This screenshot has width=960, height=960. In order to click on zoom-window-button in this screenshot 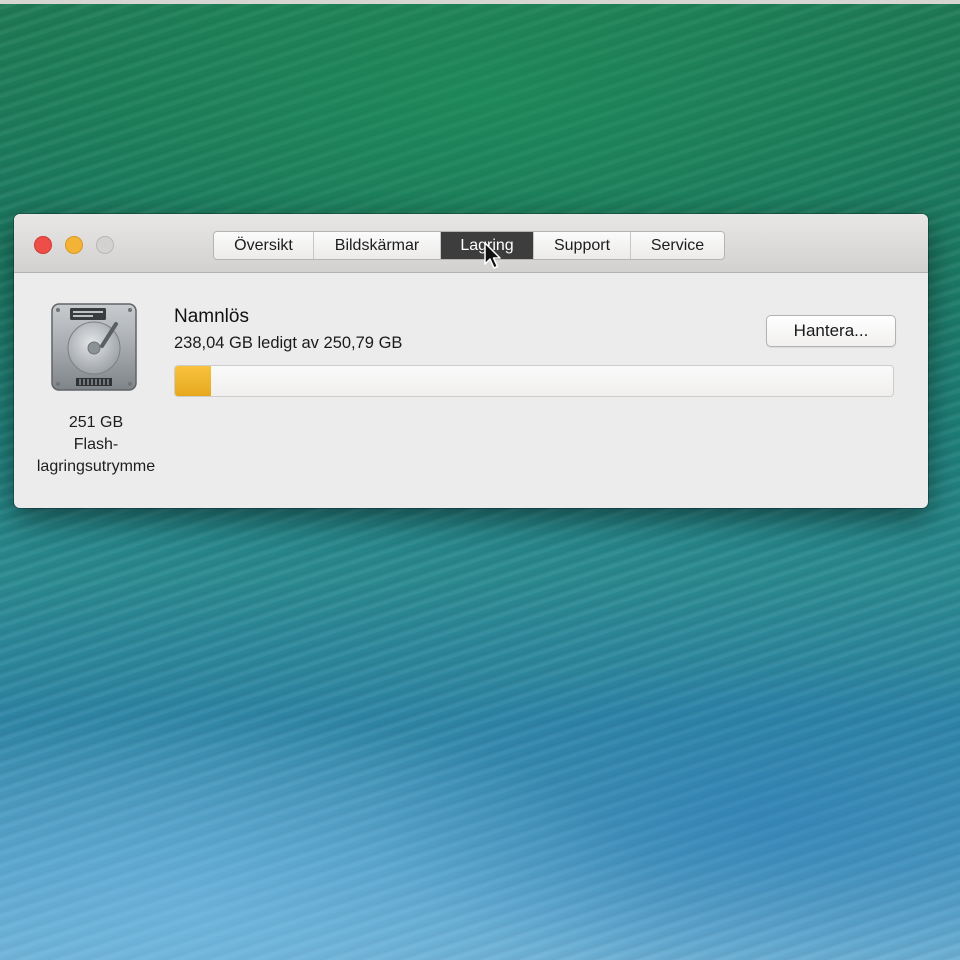, I will do `click(105, 245)`.